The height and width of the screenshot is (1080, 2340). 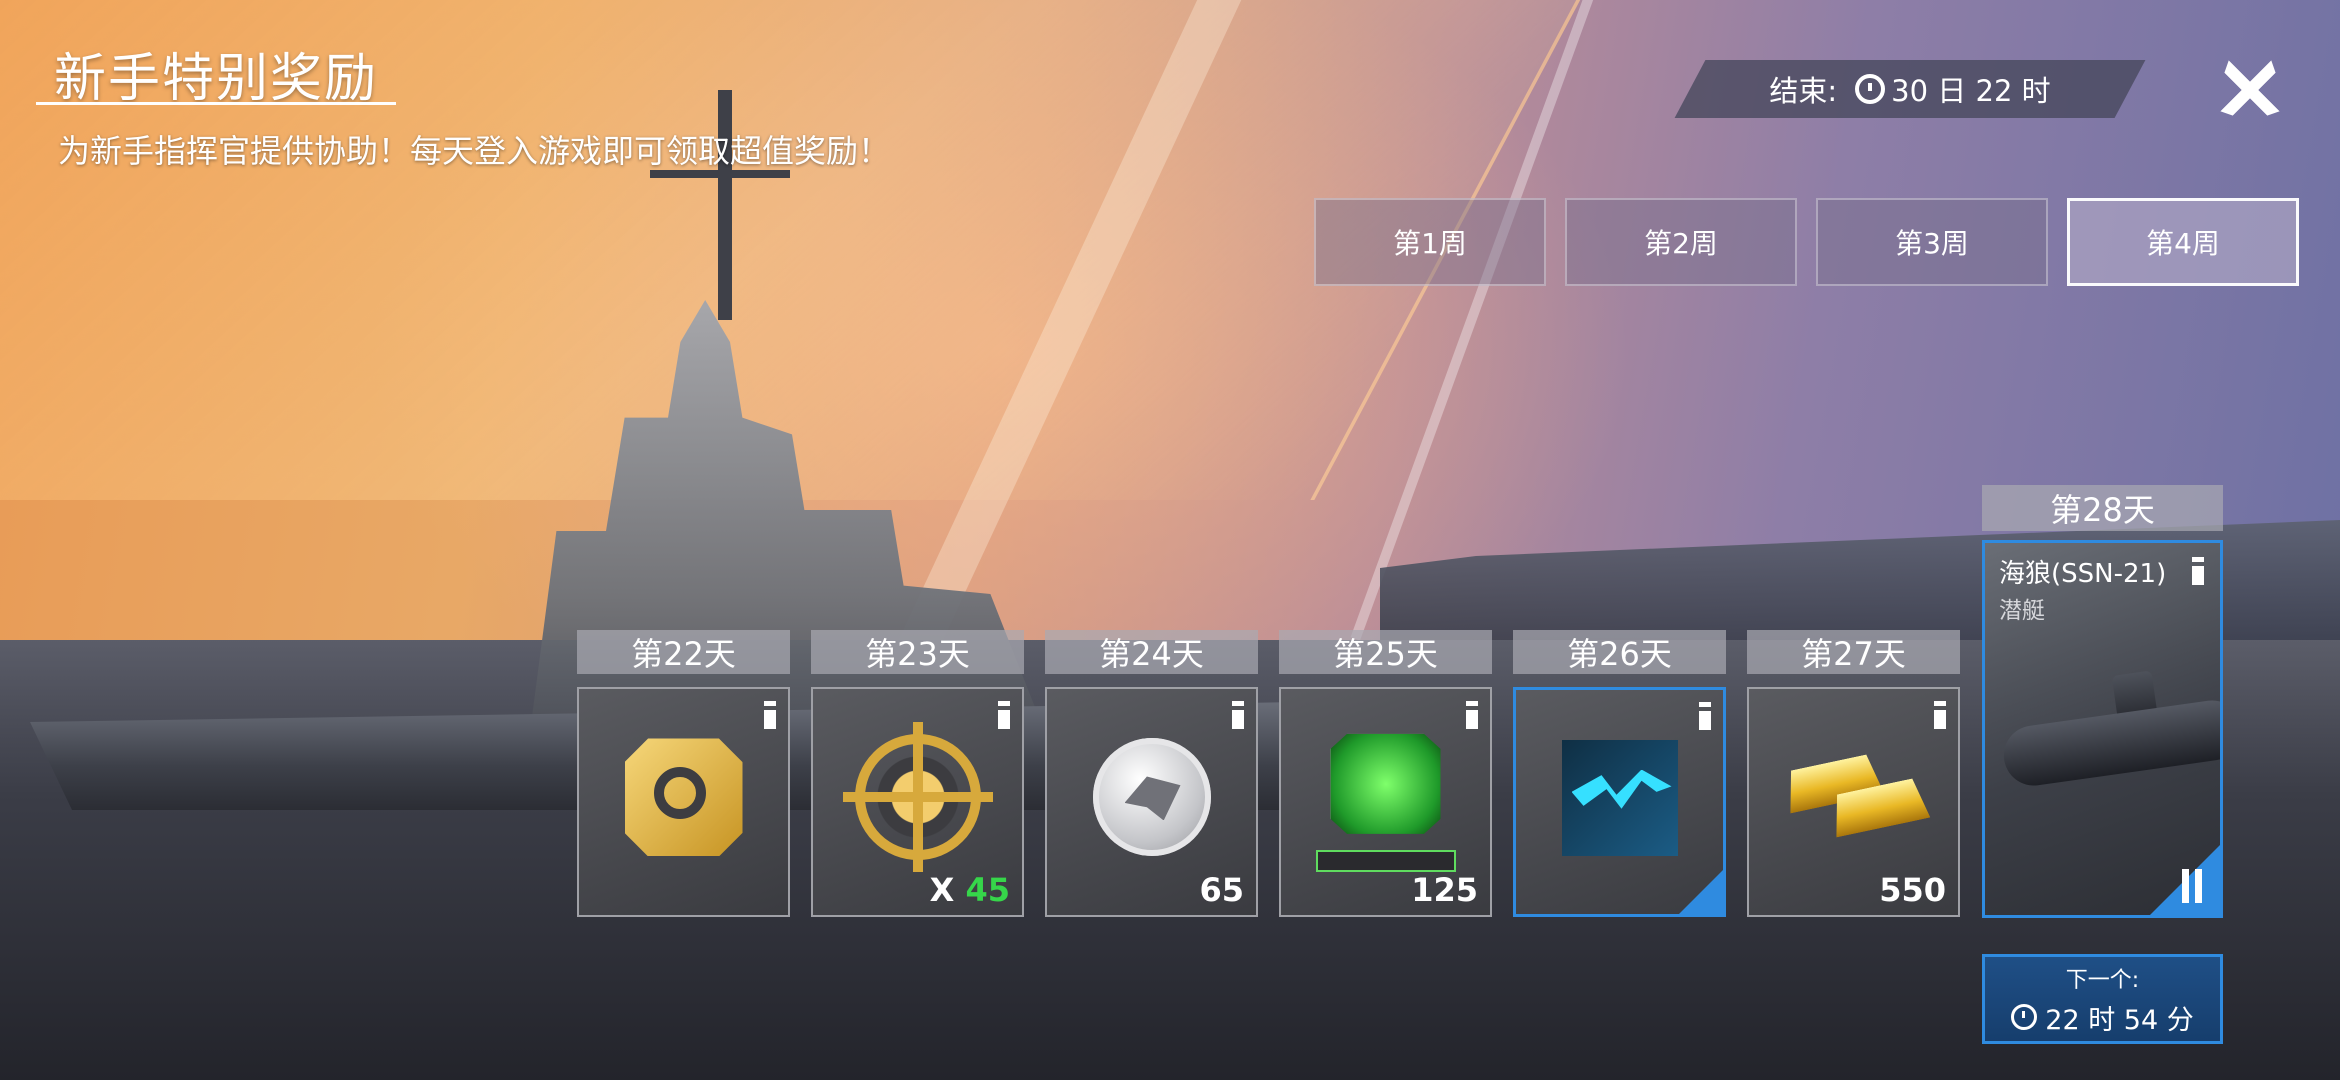 I want to click on day-label-23: 第23天, so click(x=917, y=652).